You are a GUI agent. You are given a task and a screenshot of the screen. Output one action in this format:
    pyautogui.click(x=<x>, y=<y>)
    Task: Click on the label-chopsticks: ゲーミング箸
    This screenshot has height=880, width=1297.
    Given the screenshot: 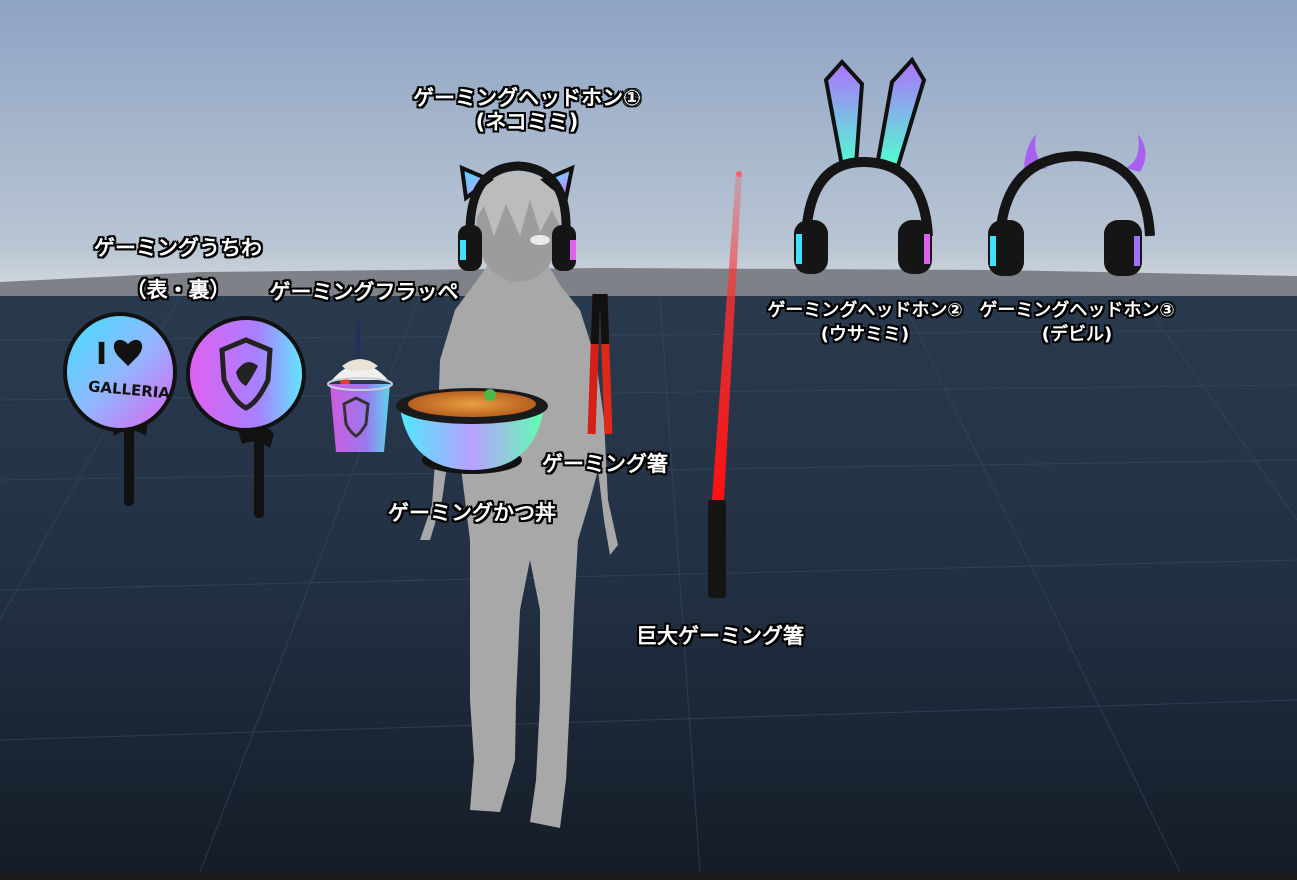 What is the action you would take?
    pyautogui.click(x=605, y=464)
    